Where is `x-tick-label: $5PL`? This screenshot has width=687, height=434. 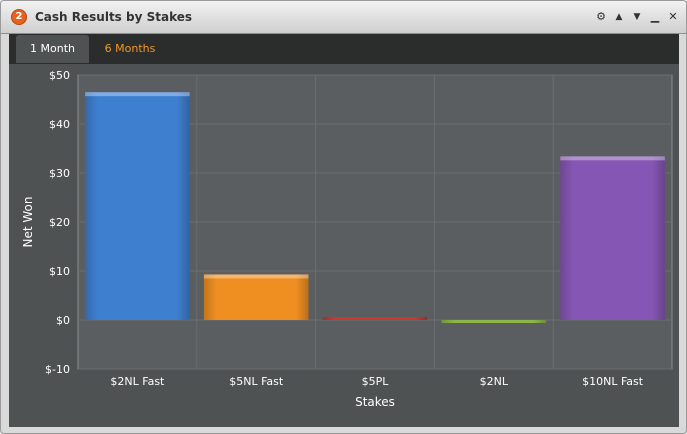
x-tick-label: $5PL is located at coordinates (376, 381).